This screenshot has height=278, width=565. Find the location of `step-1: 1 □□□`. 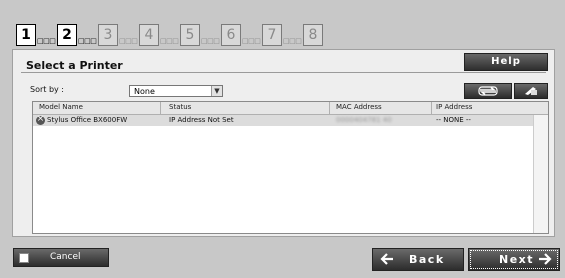

step-1: 1 □□□ is located at coordinates (36, 35).